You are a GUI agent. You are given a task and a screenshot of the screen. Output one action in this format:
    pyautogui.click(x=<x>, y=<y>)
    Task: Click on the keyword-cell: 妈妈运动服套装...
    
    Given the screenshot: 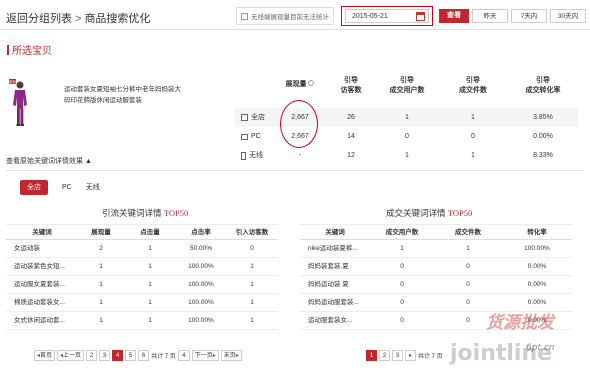 What is the action you would take?
    pyautogui.click(x=335, y=303)
    